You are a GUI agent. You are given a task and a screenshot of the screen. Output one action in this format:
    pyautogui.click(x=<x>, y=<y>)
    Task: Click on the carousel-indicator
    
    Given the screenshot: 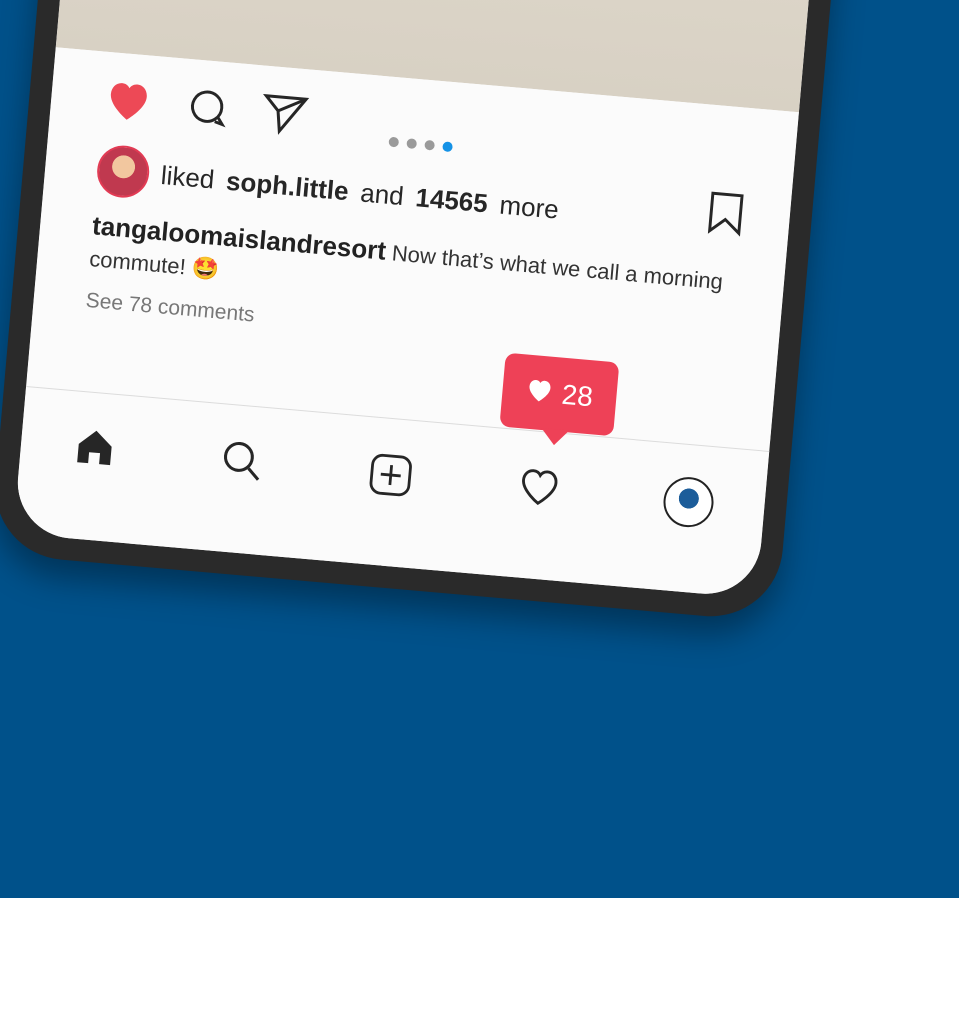 What is the action you would take?
    pyautogui.click(x=420, y=144)
    